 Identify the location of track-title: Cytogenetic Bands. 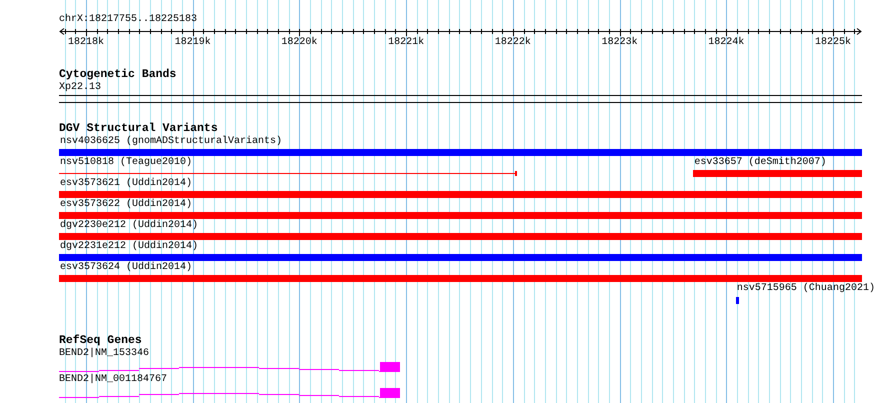
(117, 75).